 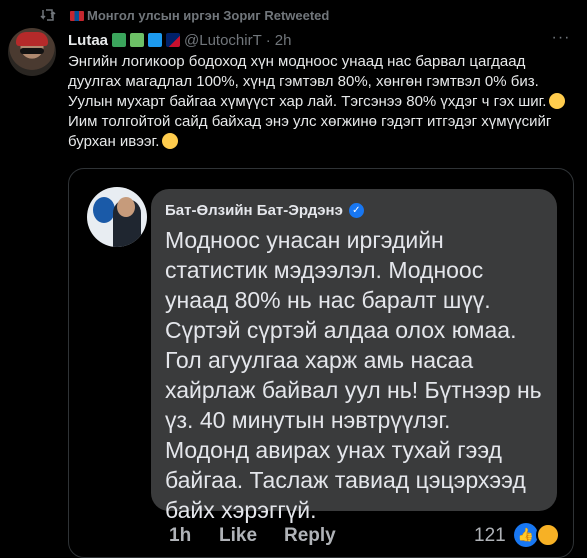 I want to click on quote-avatar, so click(x=117, y=217).